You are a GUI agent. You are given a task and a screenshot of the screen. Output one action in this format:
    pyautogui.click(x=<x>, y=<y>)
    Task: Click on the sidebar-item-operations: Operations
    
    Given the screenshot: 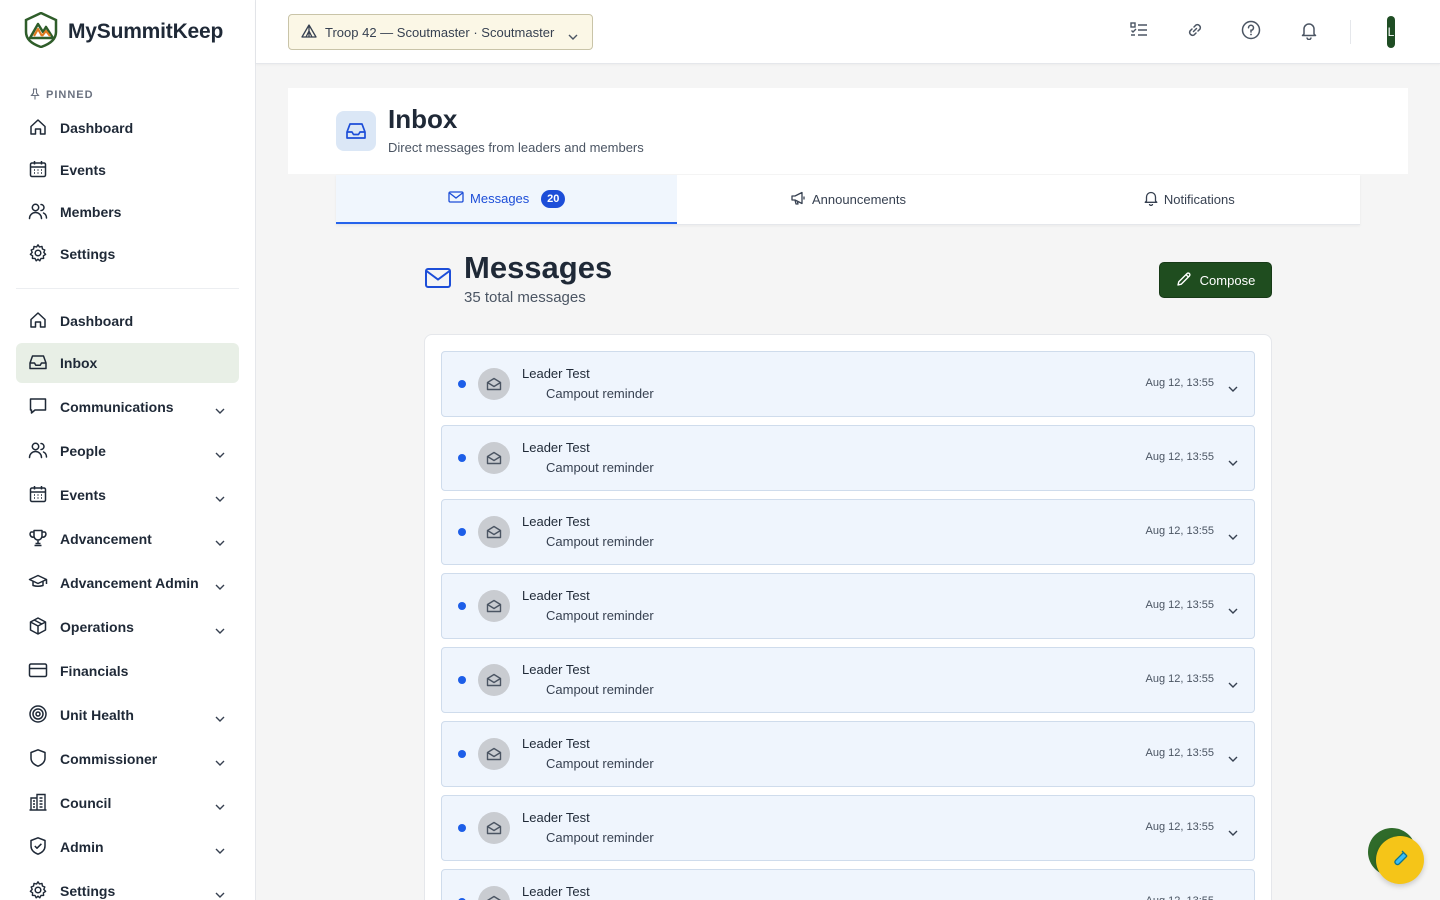 What is the action you would take?
    pyautogui.click(x=127, y=627)
    